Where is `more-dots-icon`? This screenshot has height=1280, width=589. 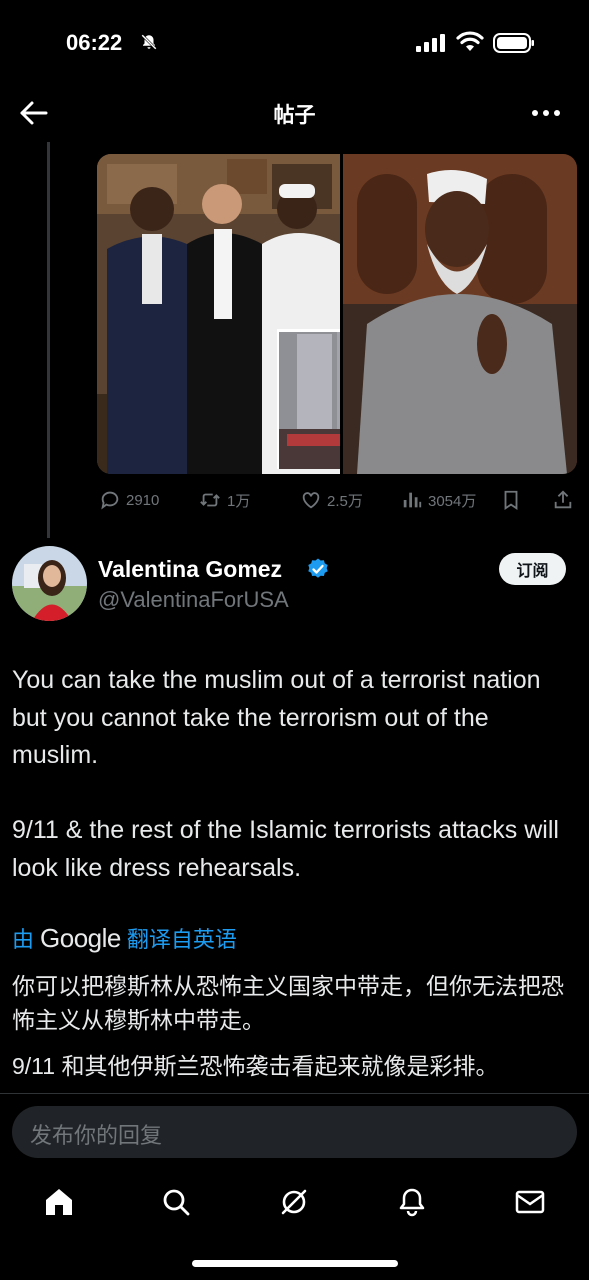
more-dots-icon is located at coordinates (546, 113).